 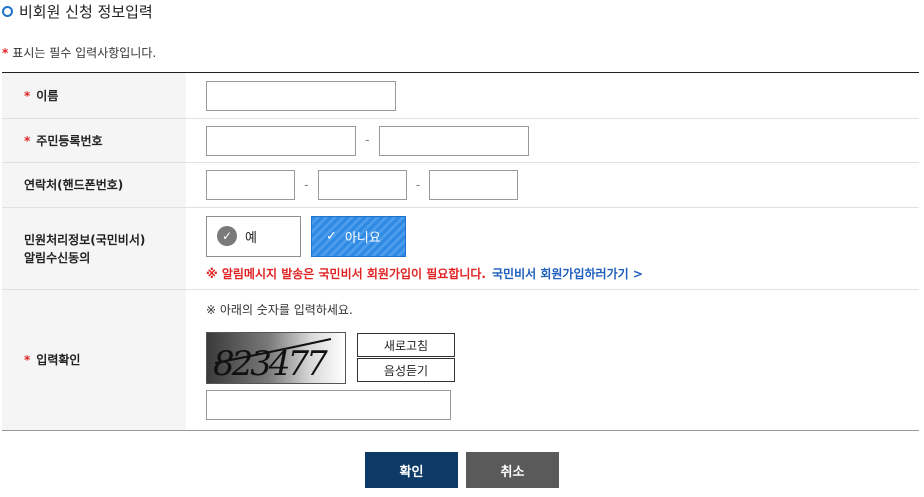 What do you see at coordinates (47, 95) in the screenshot?
I see `name-label-text: 이름` at bounding box center [47, 95].